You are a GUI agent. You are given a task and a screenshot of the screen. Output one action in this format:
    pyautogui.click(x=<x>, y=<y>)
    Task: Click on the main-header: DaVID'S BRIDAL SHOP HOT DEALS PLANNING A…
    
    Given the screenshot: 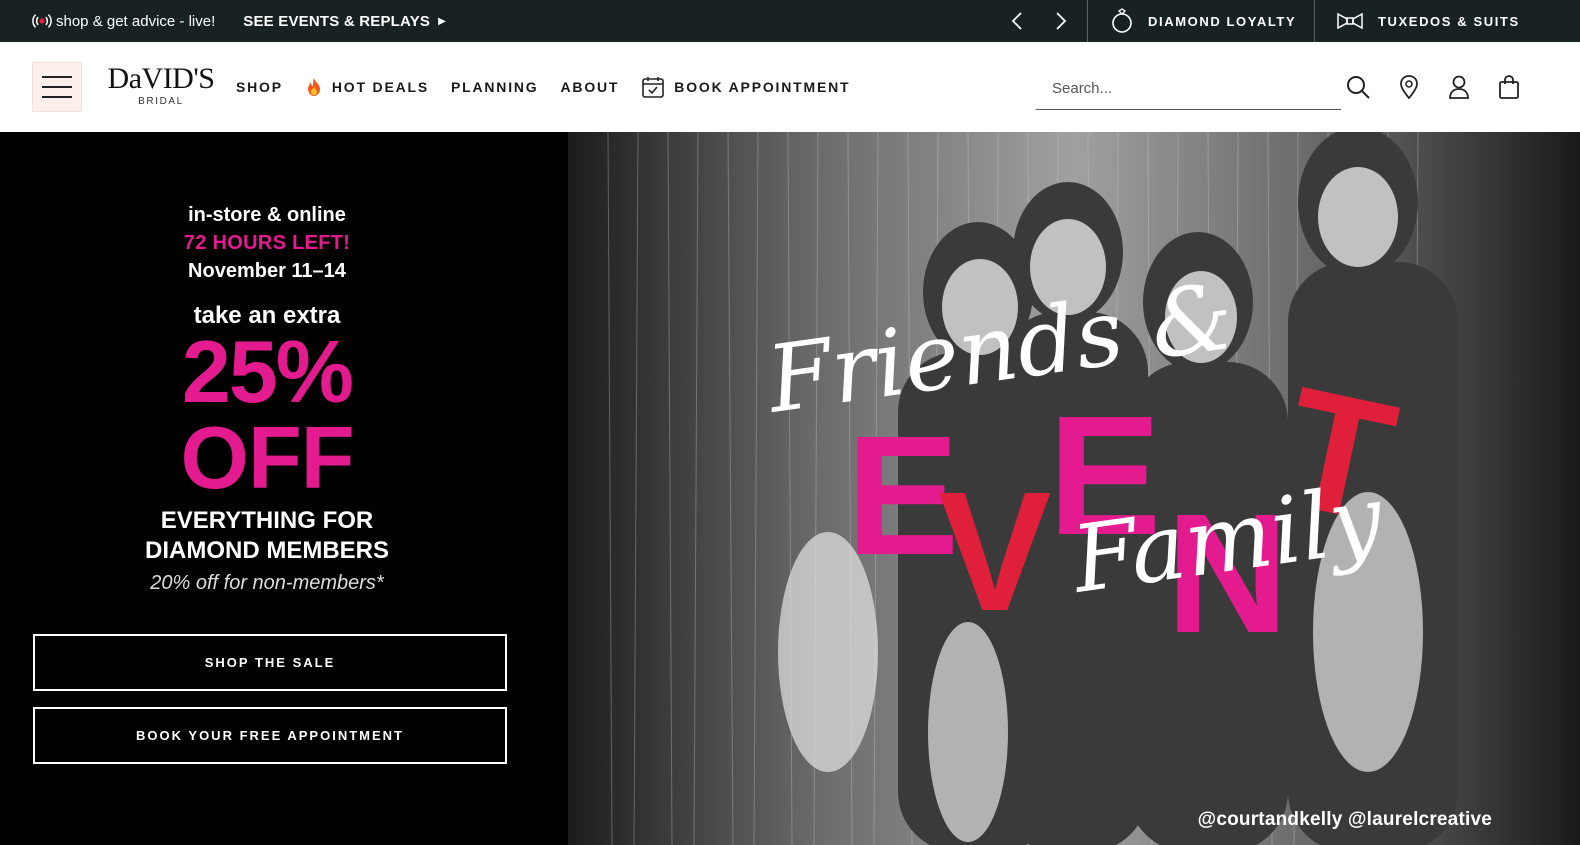 What is the action you would take?
    pyautogui.click(x=790, y=87)
    